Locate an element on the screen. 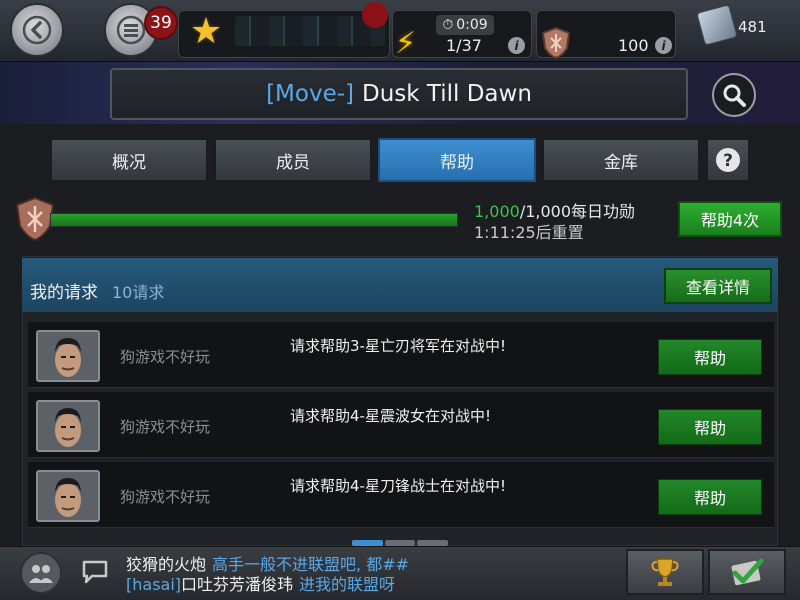 This screenshot has width=800, height=600. energy-value: 1/37 is located at coordinates (464, 45).